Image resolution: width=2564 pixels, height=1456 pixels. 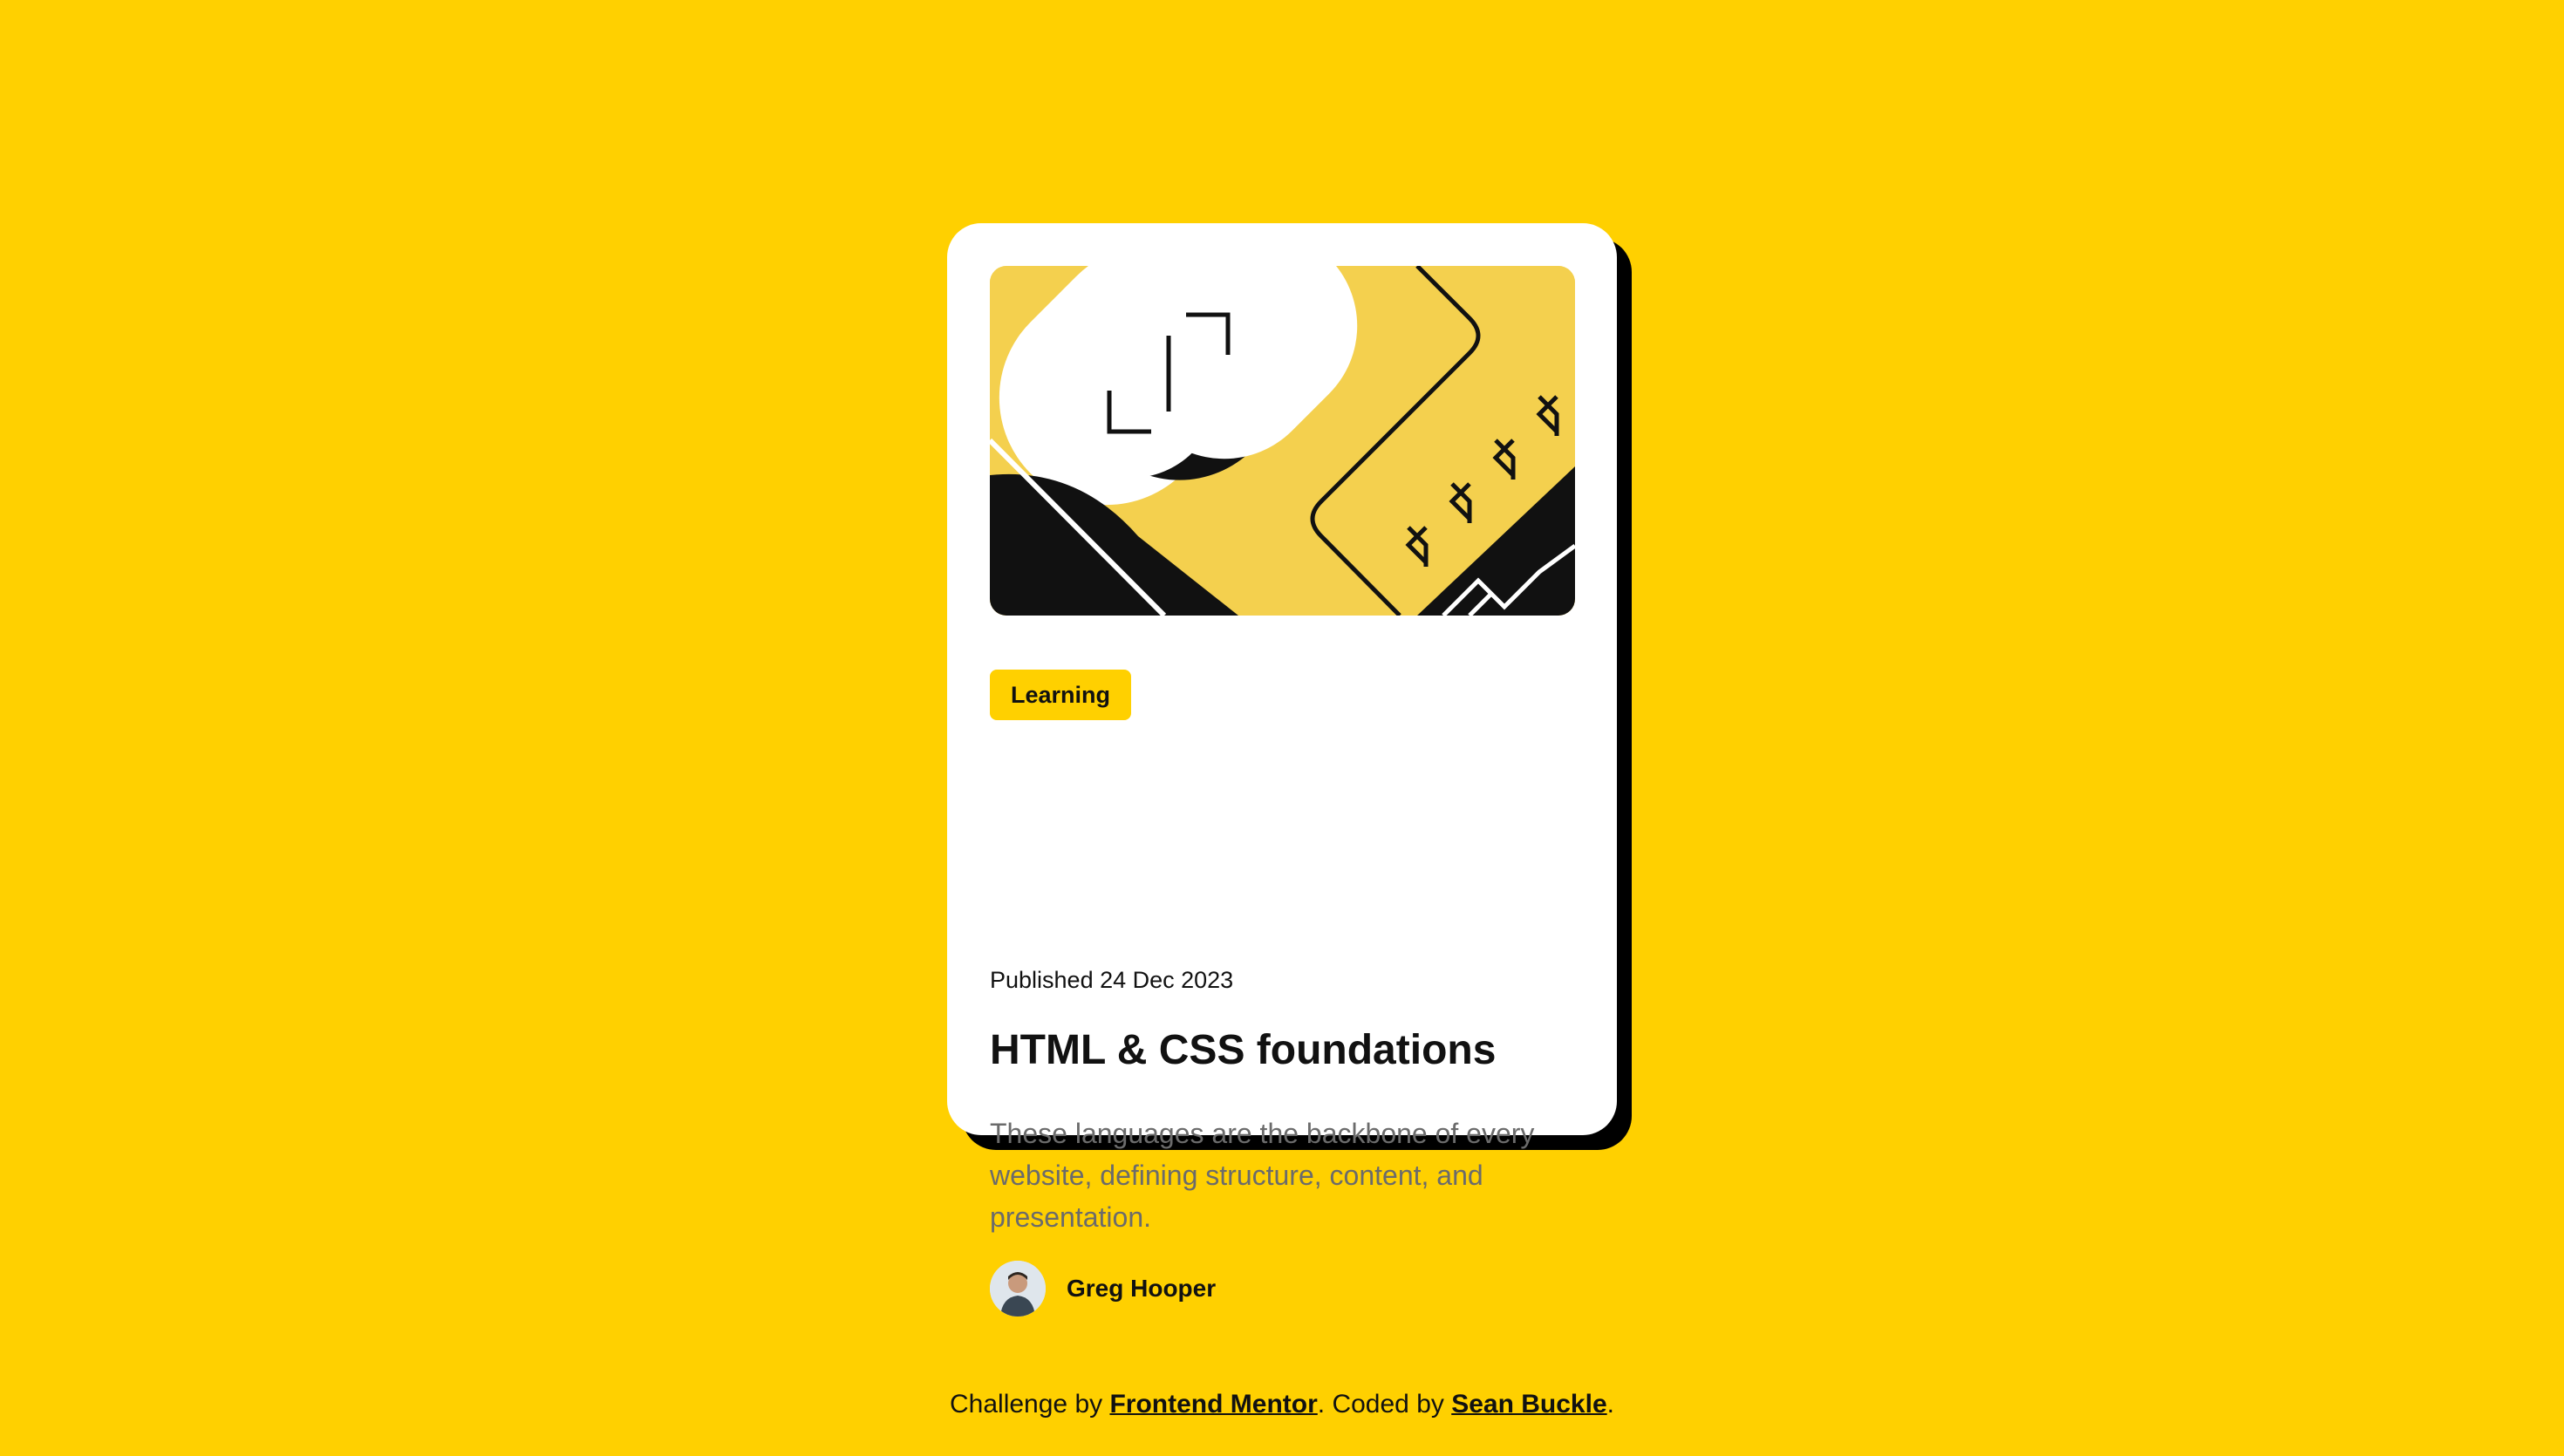 I want to click on author: Greg Hooper, so click(x=1103, y=1289).